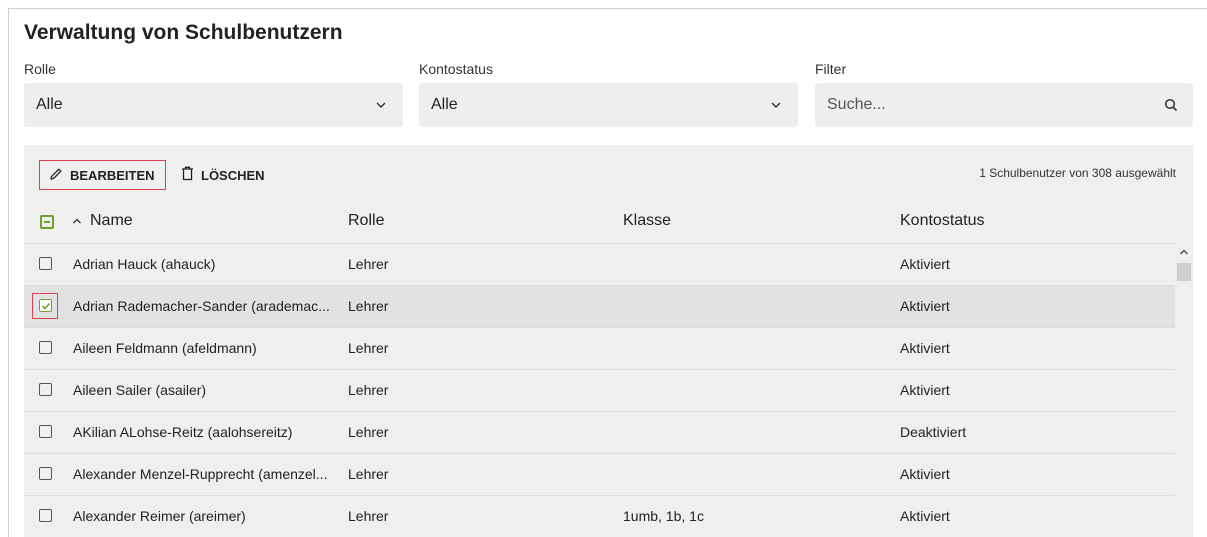 The image size is (1207, 537). Describe the element at coordinates (608, 223) in the screenshot. I see `table-header: Name Rolle Klasse Kontostatus` at that location.